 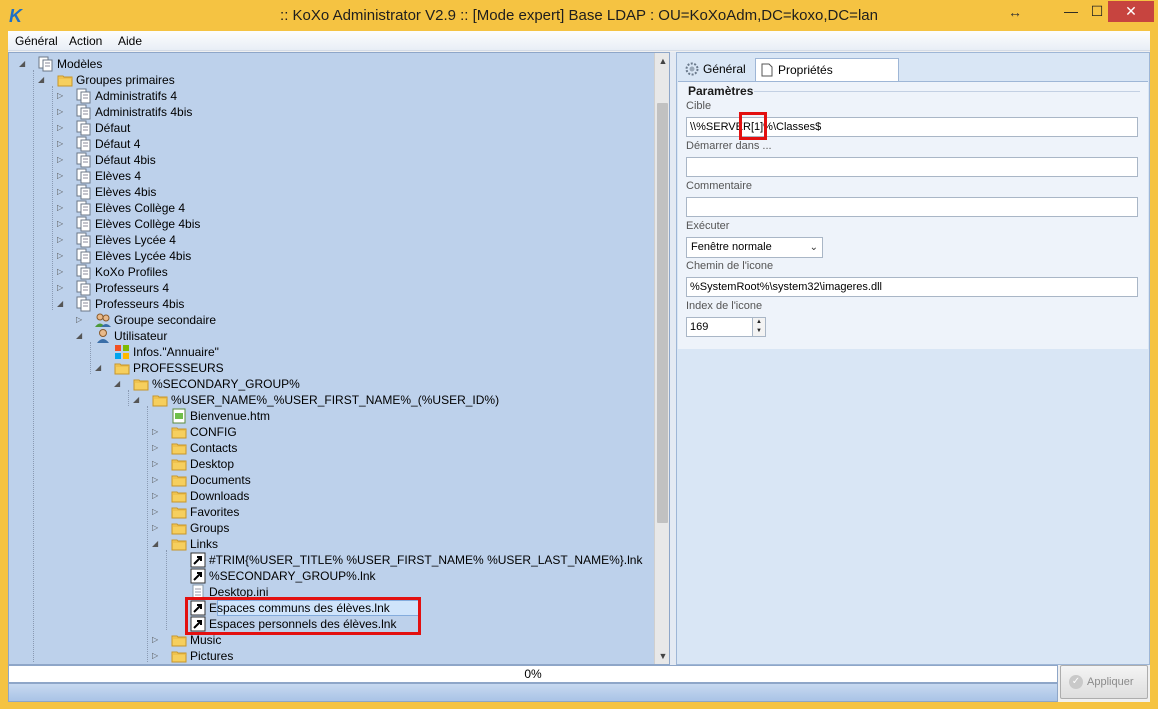 What do you see at coordinates (343, 240) in the screenshot?
I see `tree-node: ▷ Elèves Lycée 4` at bounding box center [343, 240].